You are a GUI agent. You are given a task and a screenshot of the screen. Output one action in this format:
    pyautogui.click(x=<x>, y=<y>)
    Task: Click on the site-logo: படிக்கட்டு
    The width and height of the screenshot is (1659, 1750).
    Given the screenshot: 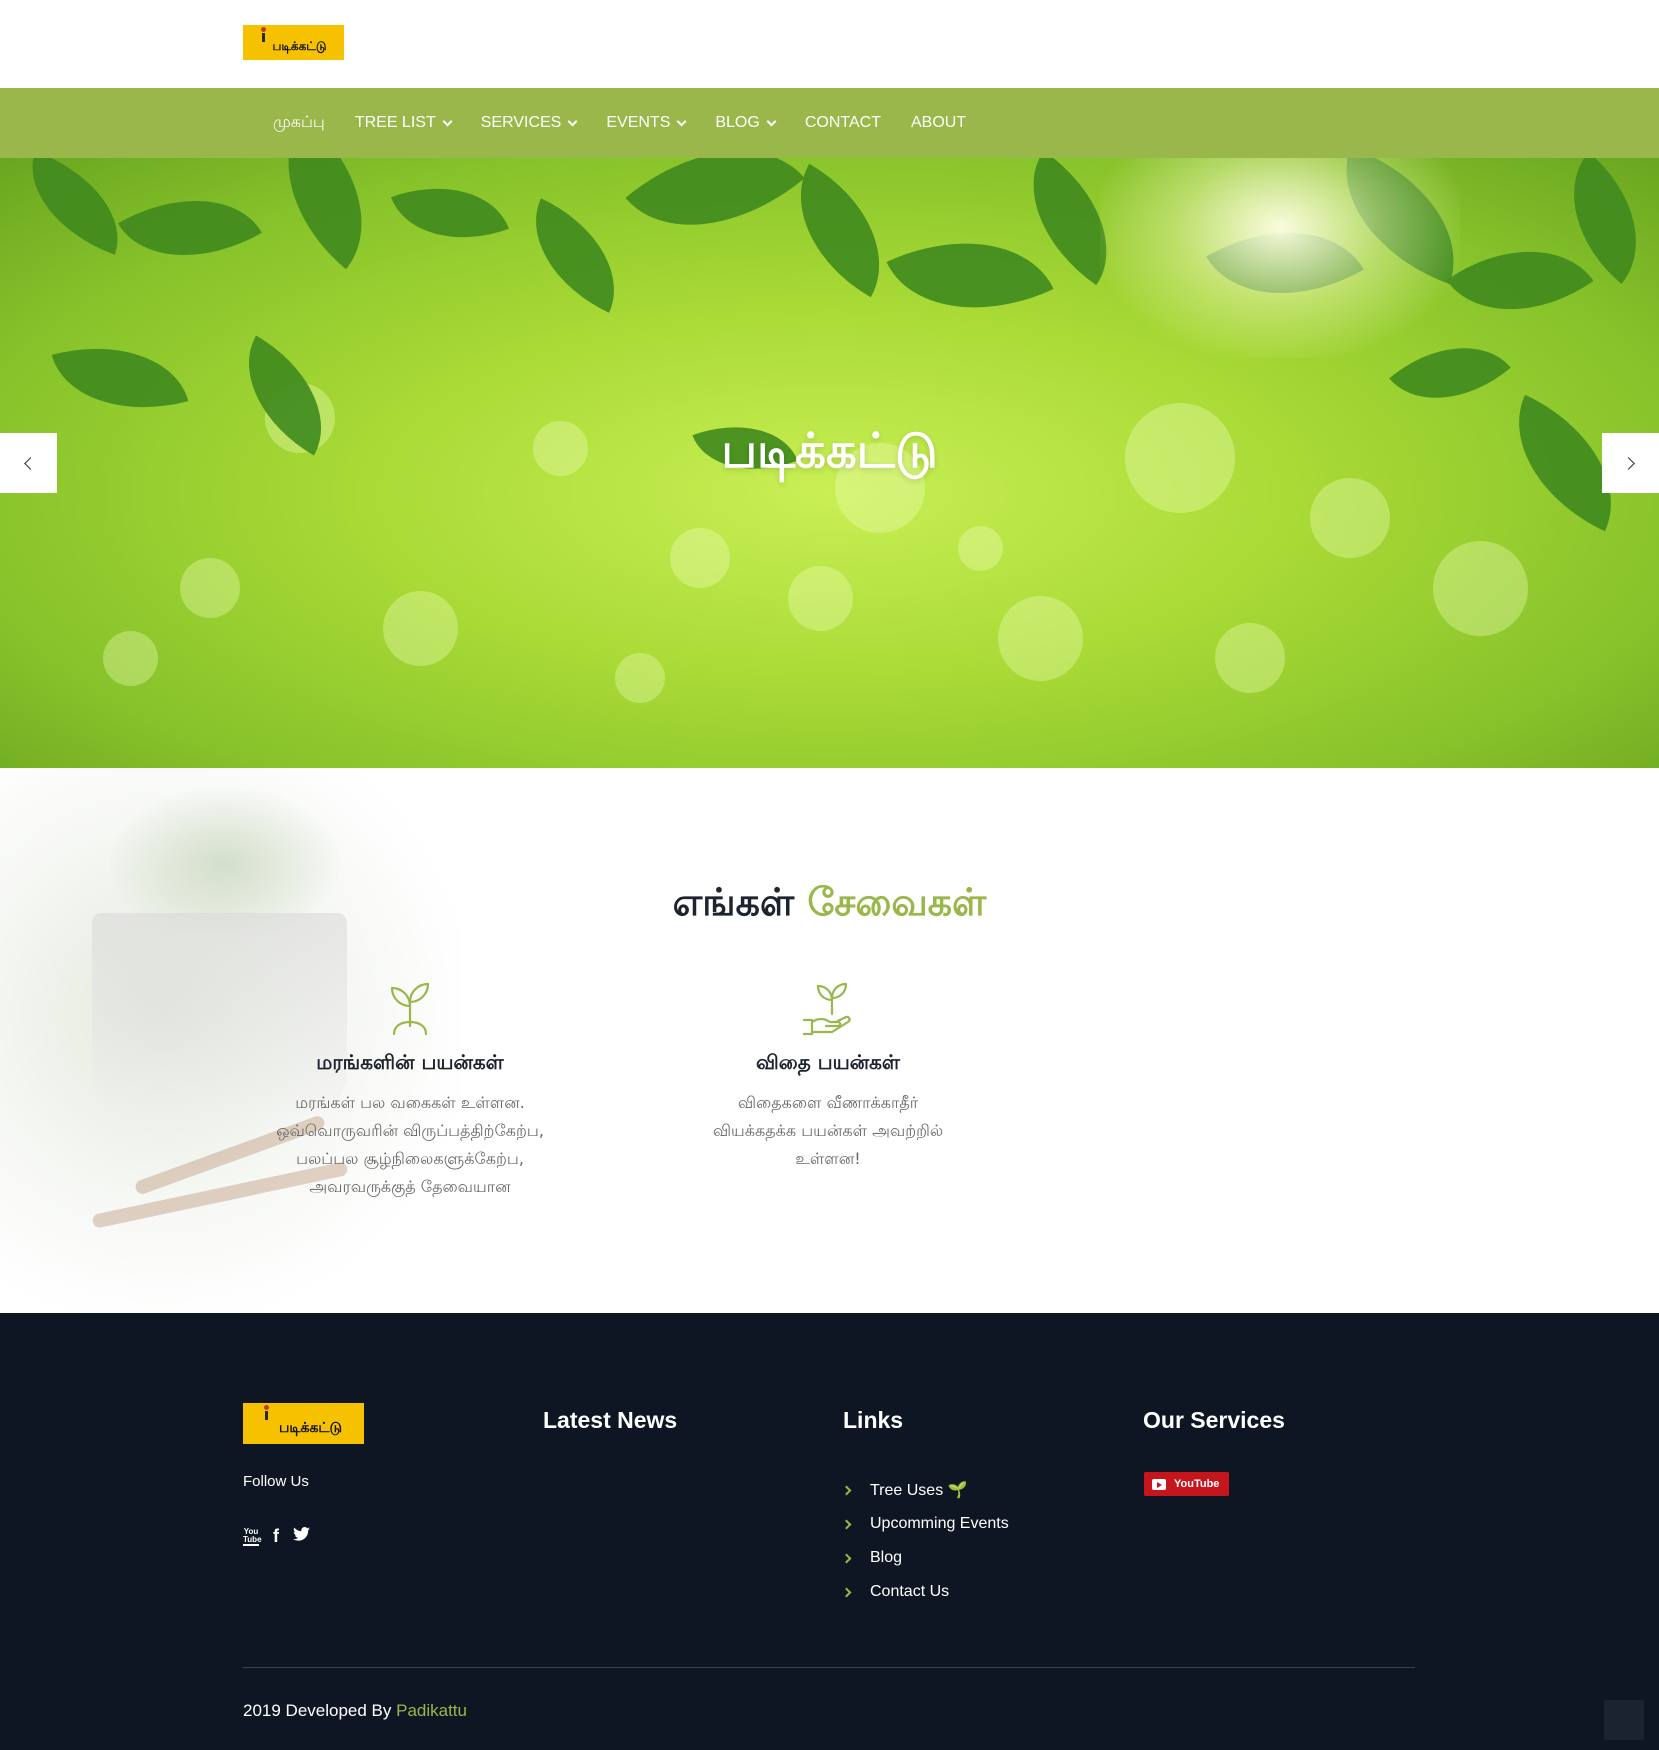 What is the action you would take?
    pyautogui.click(x=293, y=42)
    